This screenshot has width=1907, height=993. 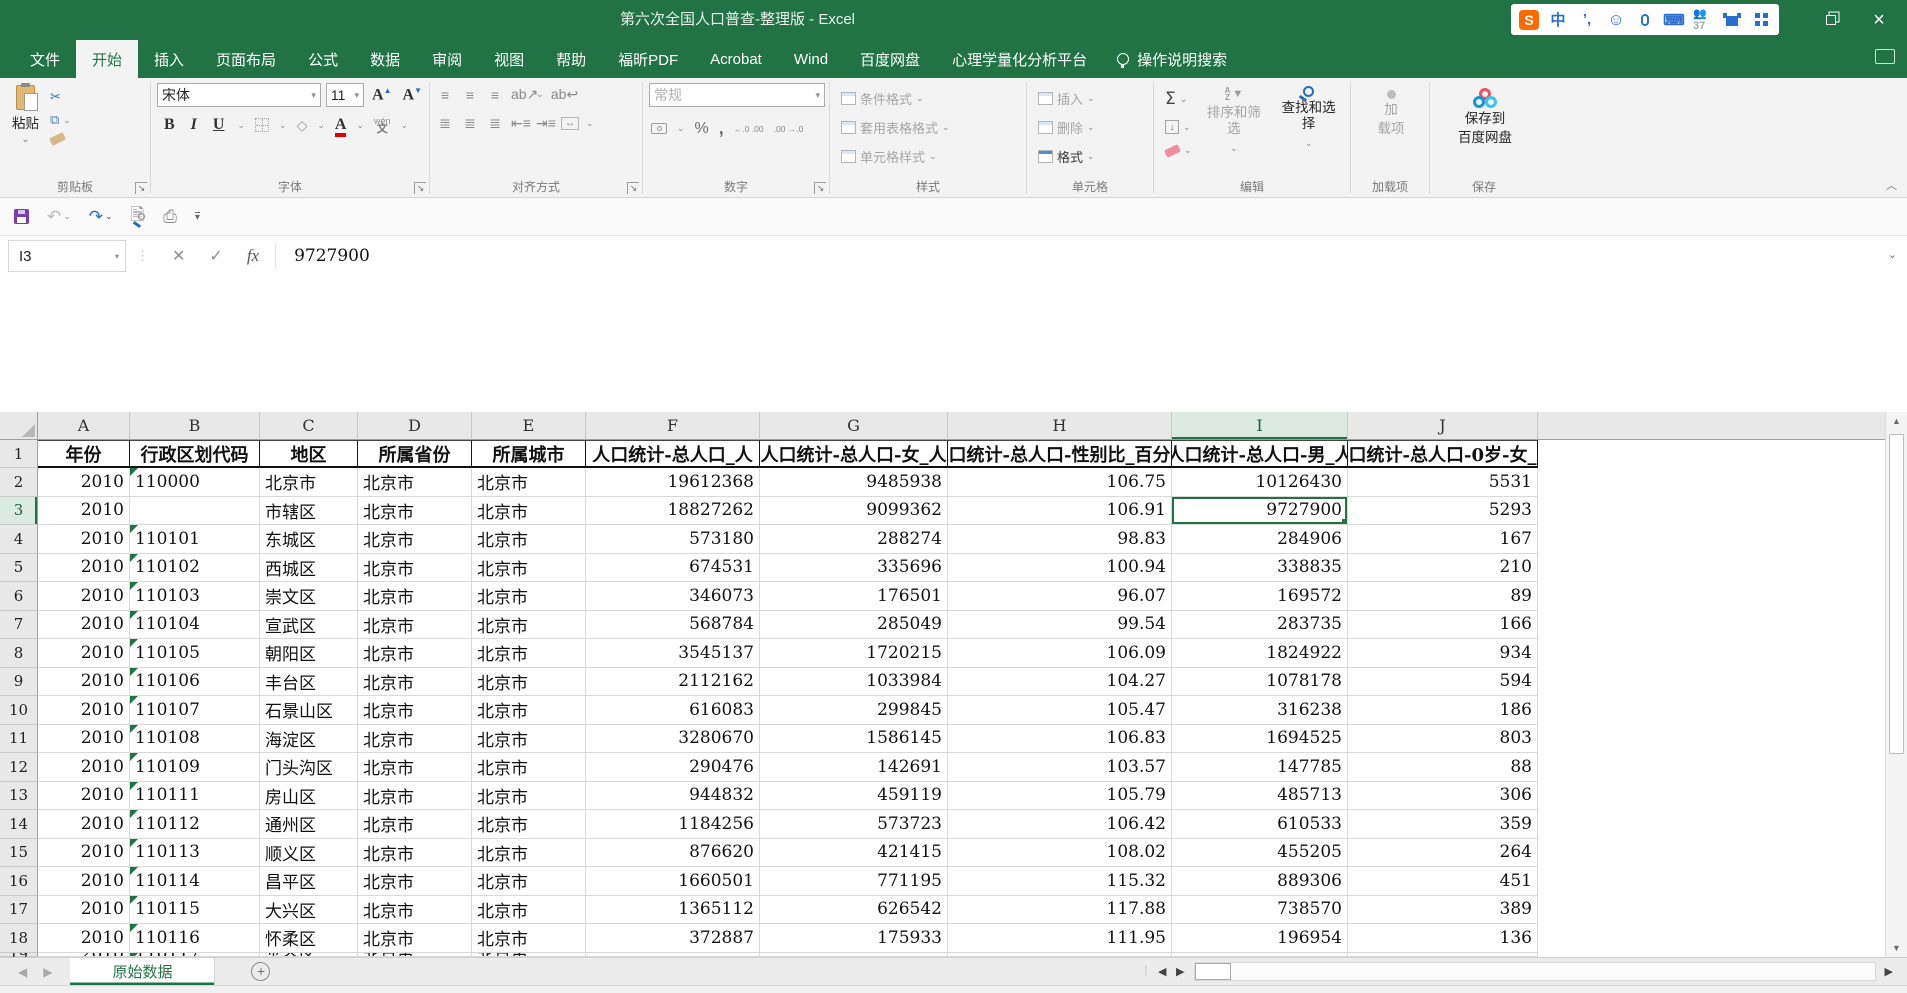 What do you see at coordinates (1645, 20) in the screenshot?
I see `microphone-icon` at bounding box center [1645, 20].